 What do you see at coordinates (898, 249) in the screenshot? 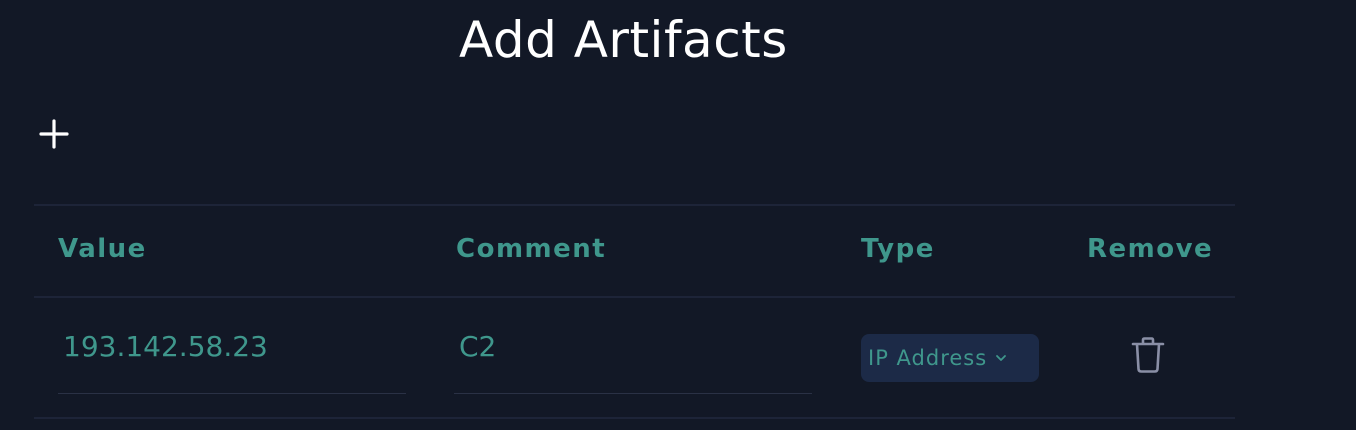
I see `column-header-type: Type` at bounding box center [898, 249].